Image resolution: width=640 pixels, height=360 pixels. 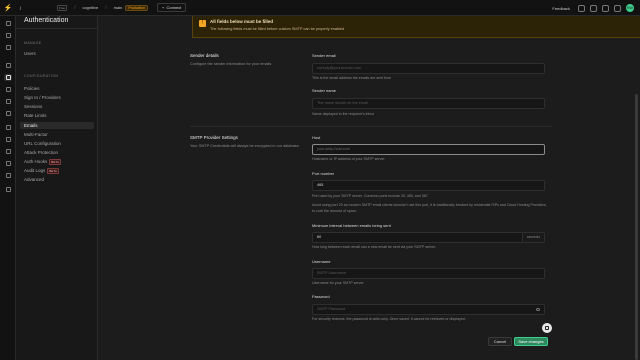 What do you see at coordinates (137, 7) in the screenshot?
I see `environment-badge: Production` at bounding box center [137, 7].